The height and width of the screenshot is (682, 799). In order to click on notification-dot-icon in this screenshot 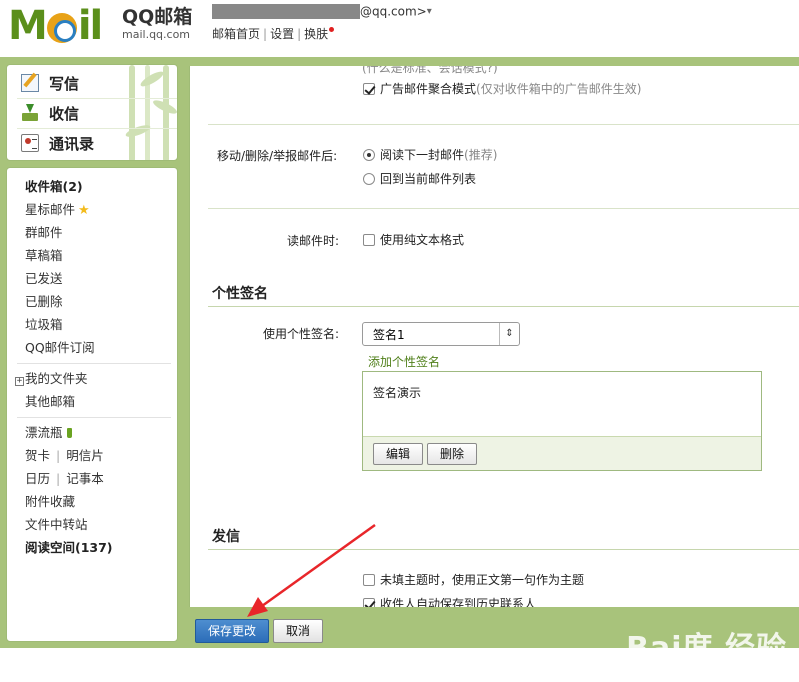, I will do `click(332, 29)`.